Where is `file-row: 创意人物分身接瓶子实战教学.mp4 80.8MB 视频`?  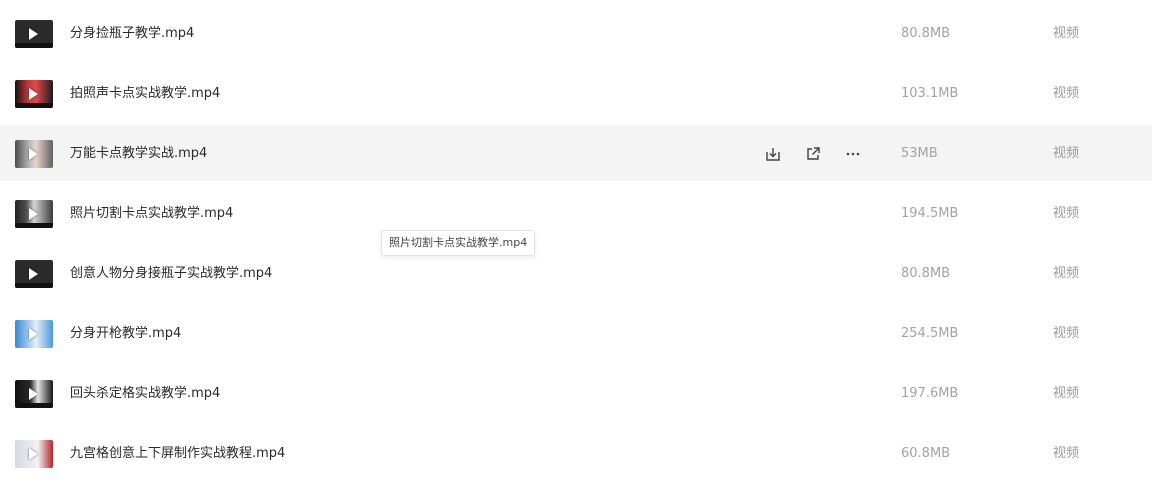
file-row: 创意人物分身接瓶子实战教学.mp4 80.8MB 视频 is located at coordinates (576, 273).